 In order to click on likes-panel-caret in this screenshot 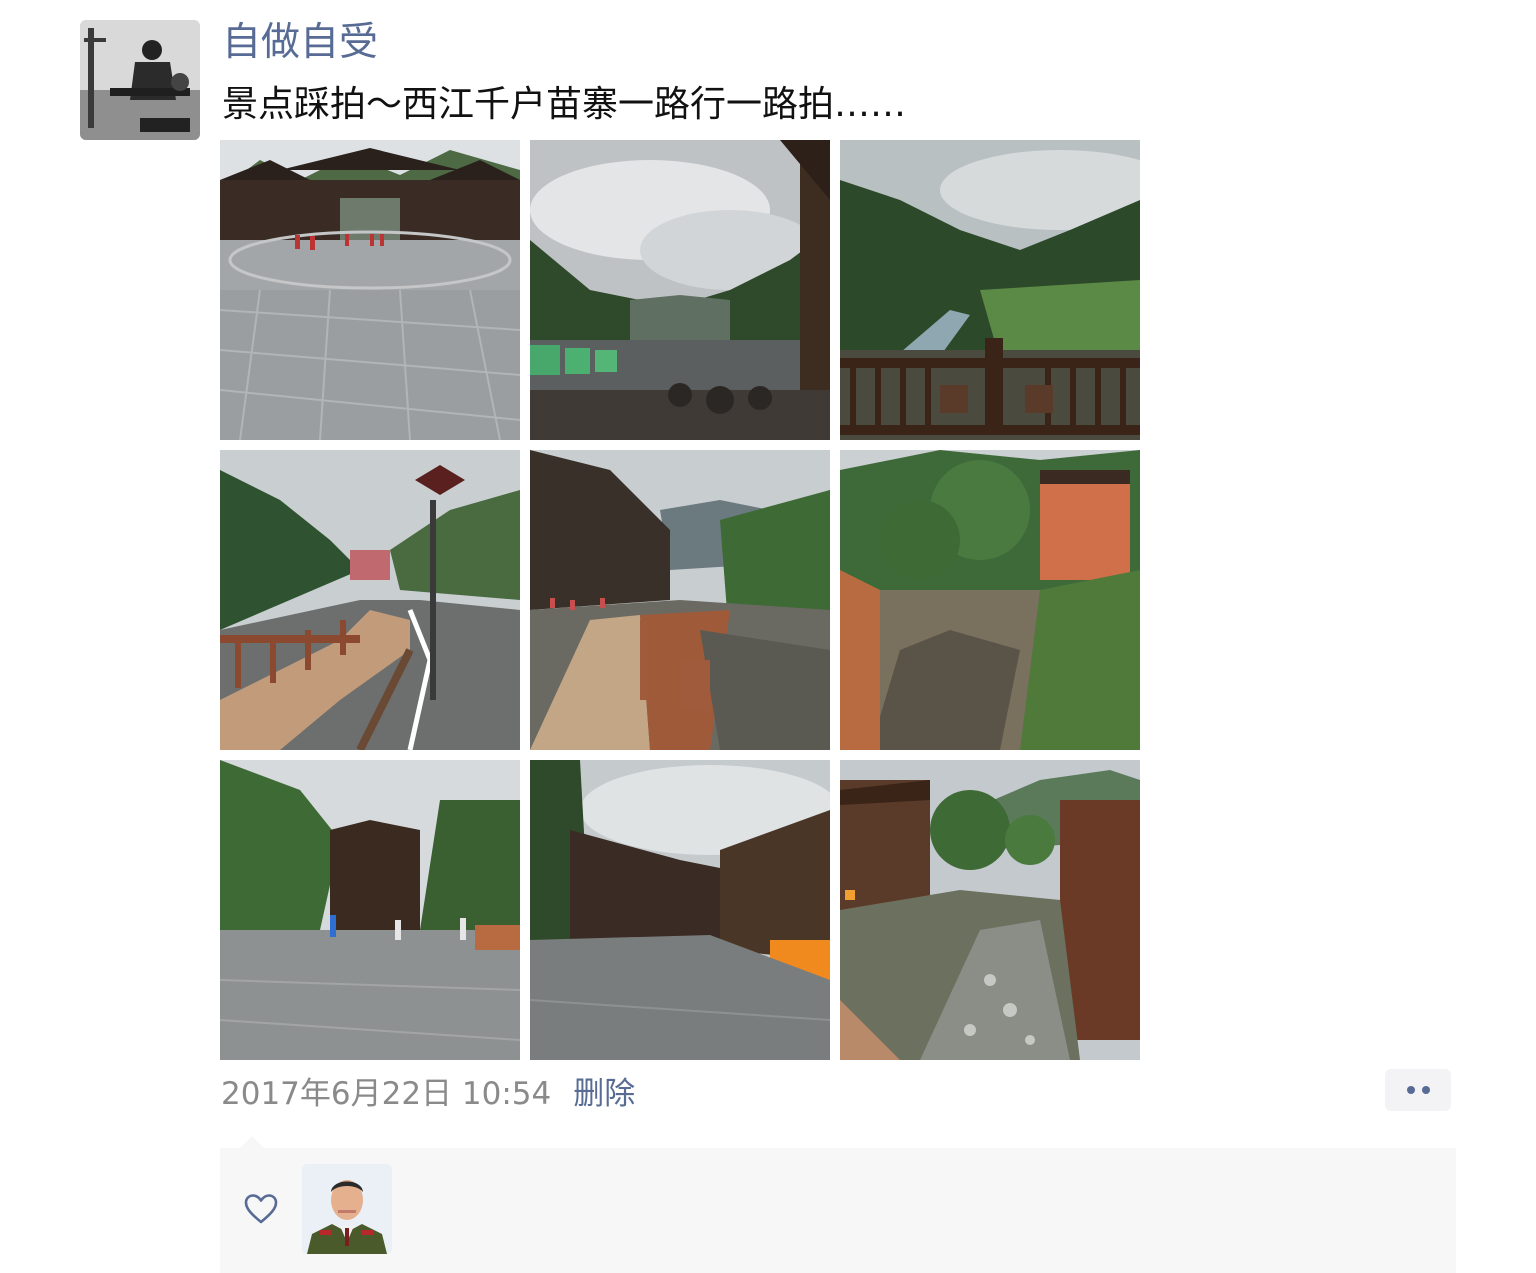, I will do `click(252, 1142)`.